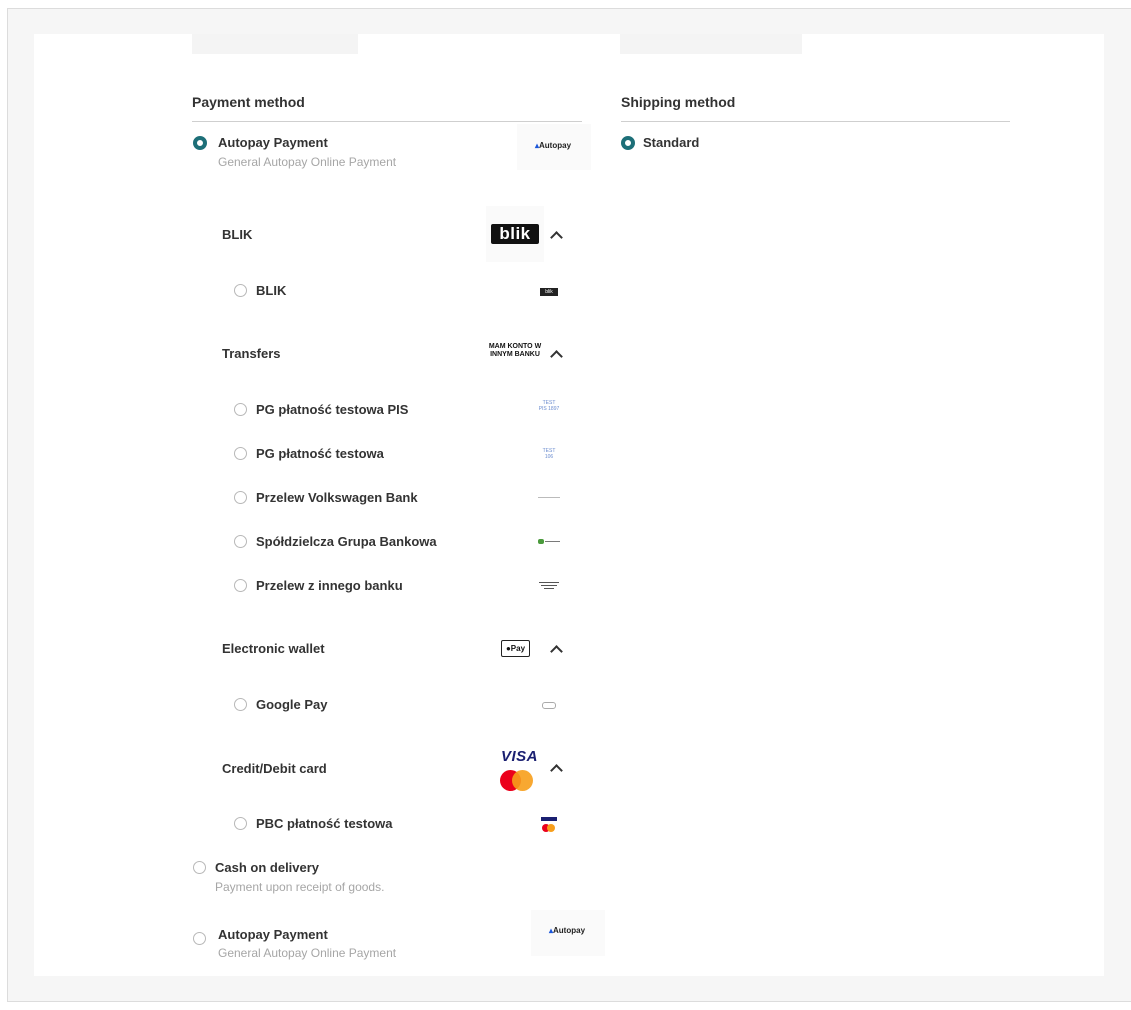 Image resolution: width=1131 pixels, height=1010 pixels. What do you see at coordinates (199, 867) in the screenshot?
I see `radio-cash-on-delivery` at bounding box center [199, 867].